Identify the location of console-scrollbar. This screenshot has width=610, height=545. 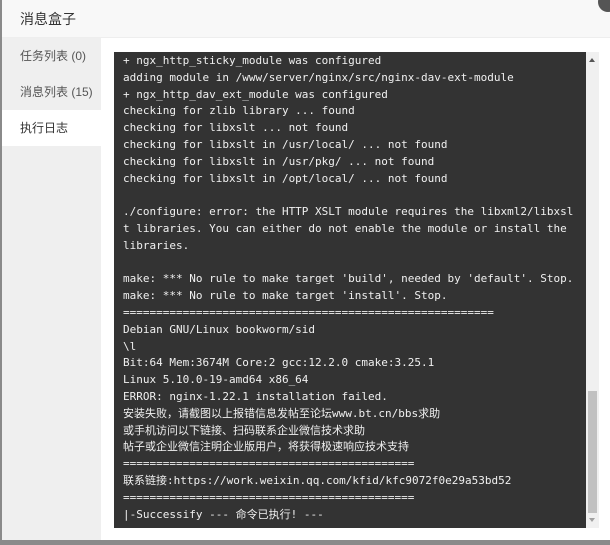
(592, 290).